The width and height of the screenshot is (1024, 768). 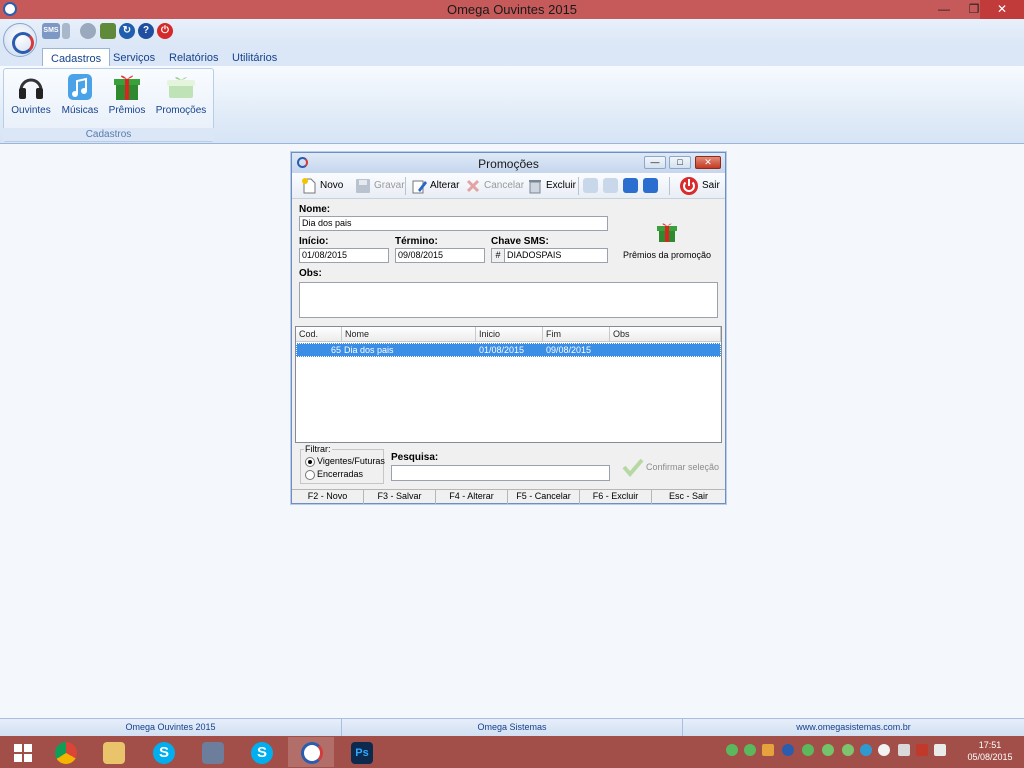 What do you see at coordinates (453, 223) in the screenshot?
I see `nome-field: Dia dos pais` at bounding box center [453, 223].